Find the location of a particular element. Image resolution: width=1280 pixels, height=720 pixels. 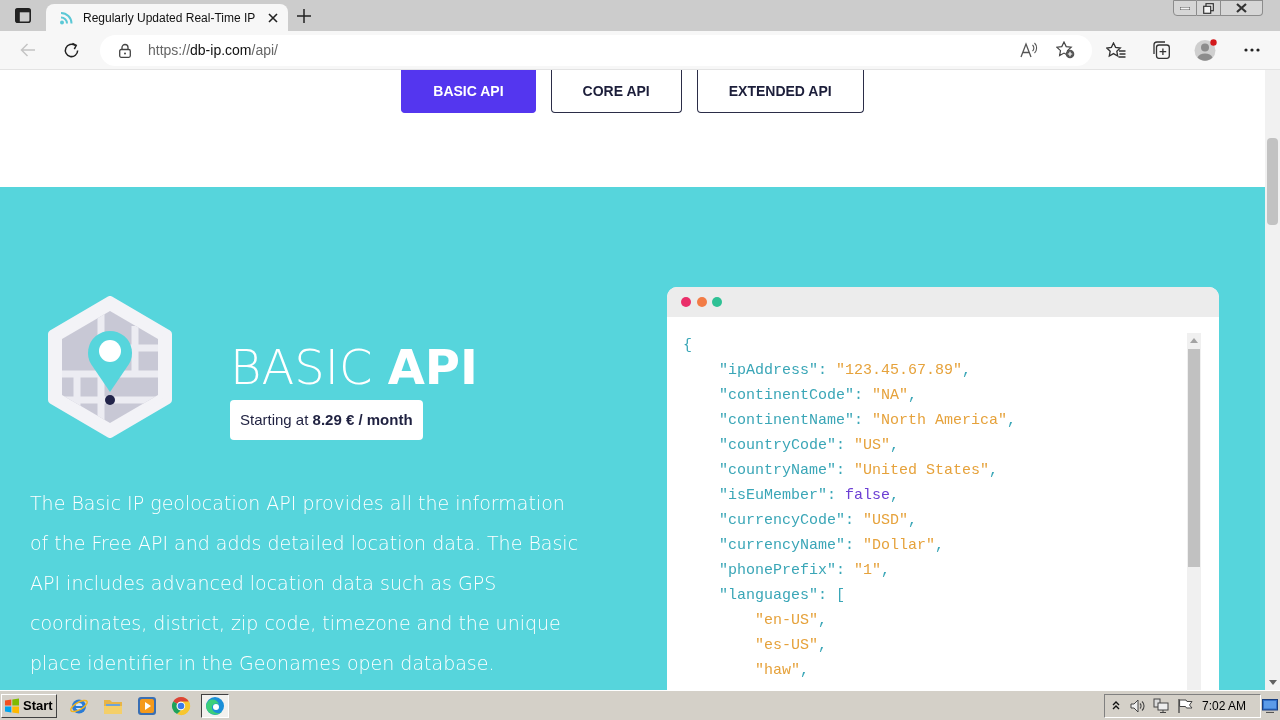

code-line: "currencyName": "Dollar", is located at coordinates (832, 546).